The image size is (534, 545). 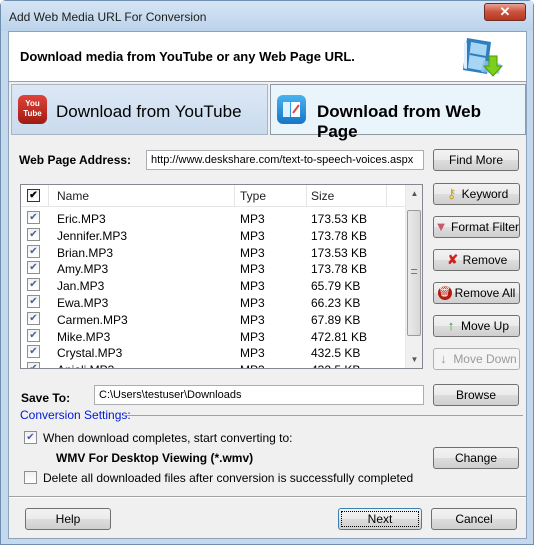 What do you see at coordinates (92, 319) in the screenshot?
I see `row-name: Carmen.MP3` at bounding box center [92, 319].